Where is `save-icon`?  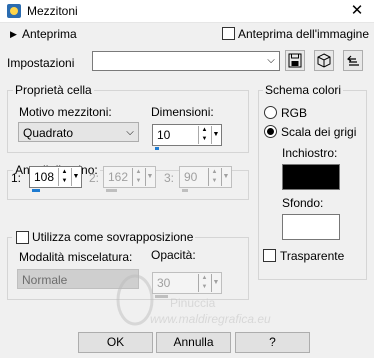 save-icon is located at coordinates (295, 60).